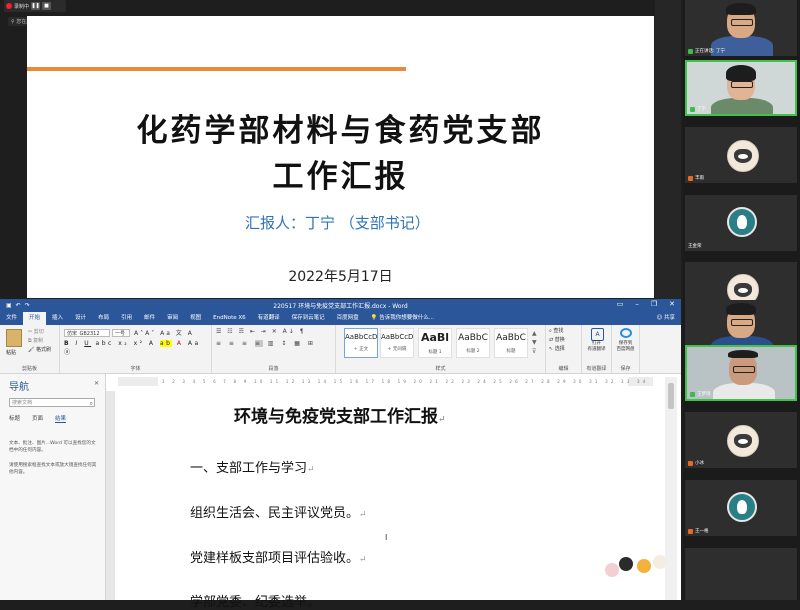 The image size is (800, 610). What do you see at coordinates (340, 277) in the screenshot?
I see `slide-date: 2022年5月17日` at bounding box center [340, 277].